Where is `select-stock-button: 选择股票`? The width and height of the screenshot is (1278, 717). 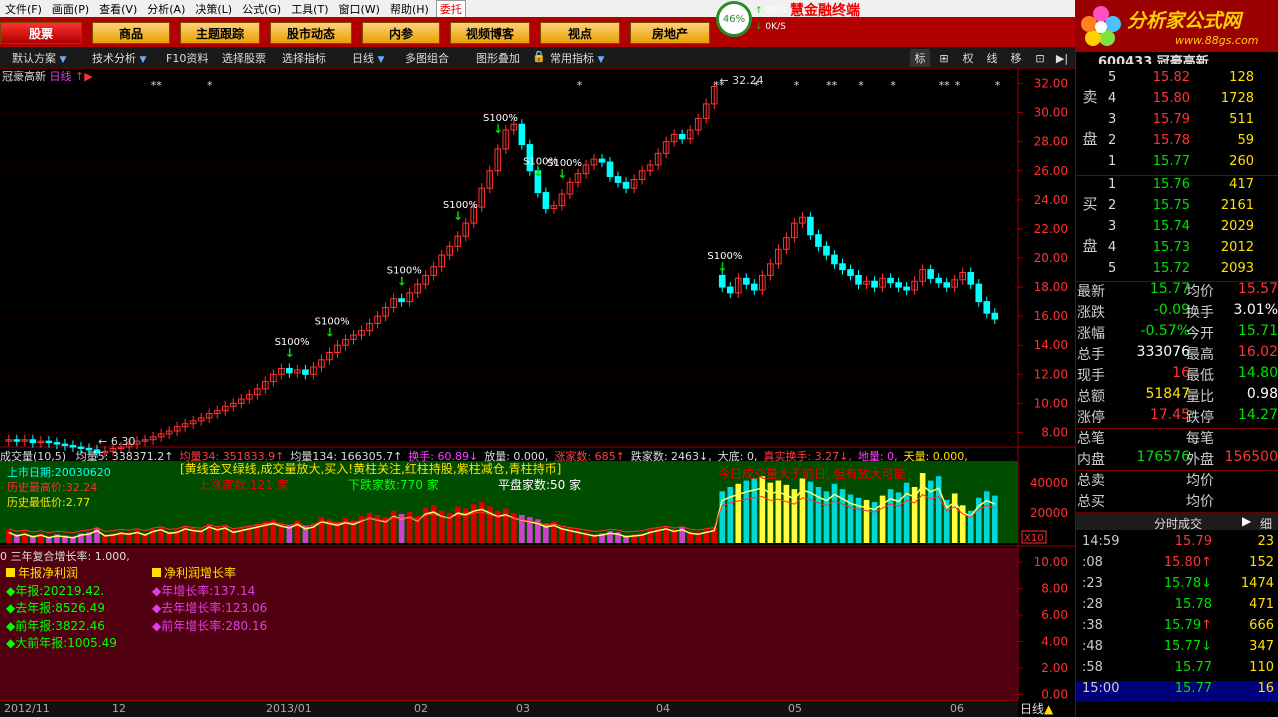 select-stock-button: 选择股票 is located at coordinates (244, 58).